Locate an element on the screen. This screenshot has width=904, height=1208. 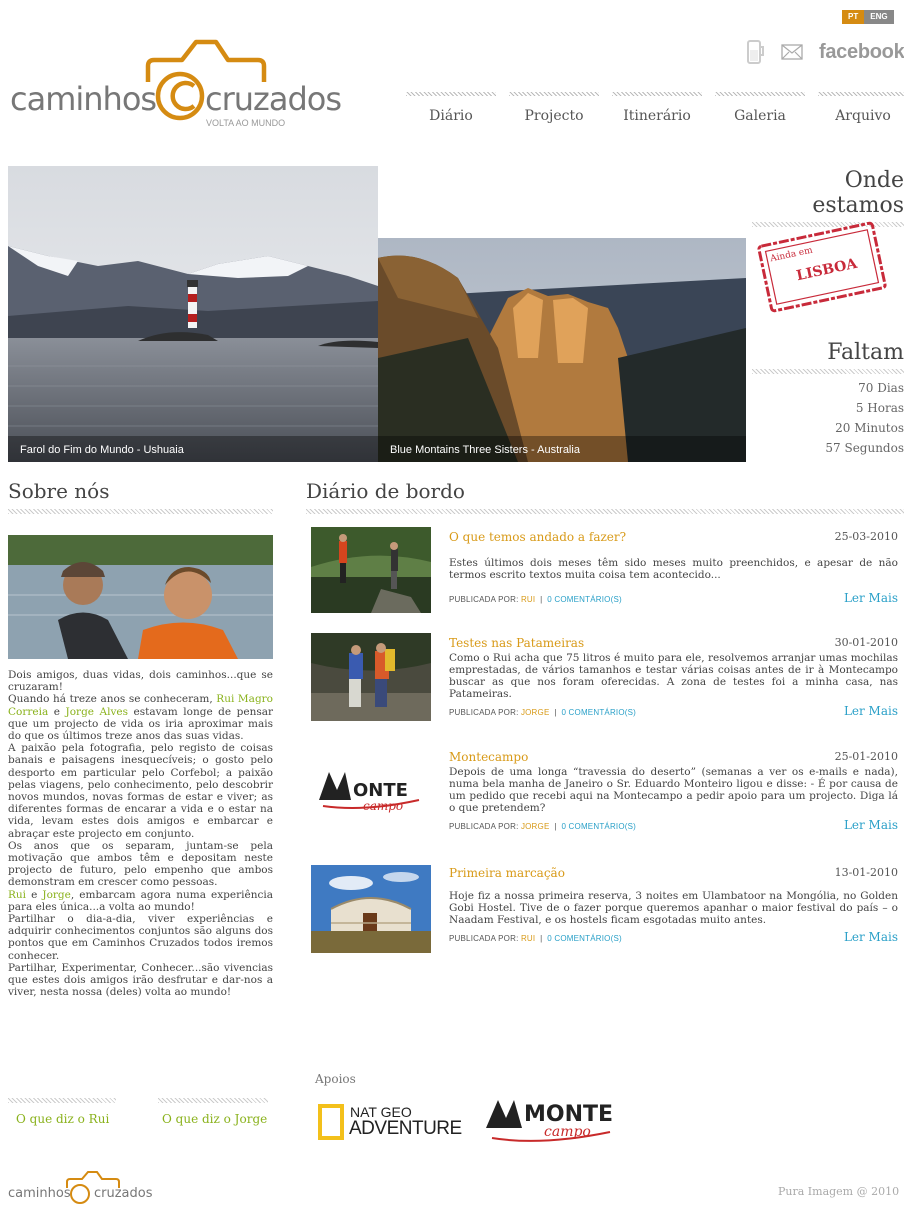
natgeo-sponsor: NAT GEO ADVENTURE is located at coordinates (393, 1122).